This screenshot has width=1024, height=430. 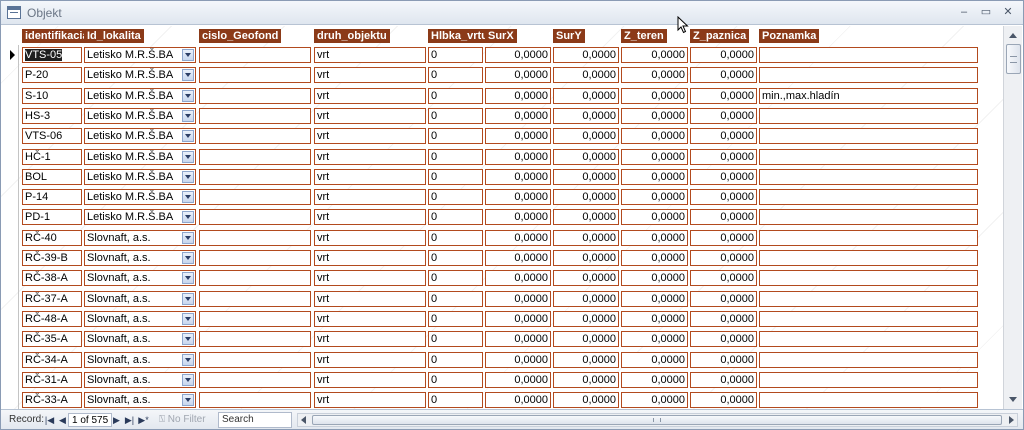 I want to click on identifikacia-field: RČ-38-A, so click(x=52, y=278).